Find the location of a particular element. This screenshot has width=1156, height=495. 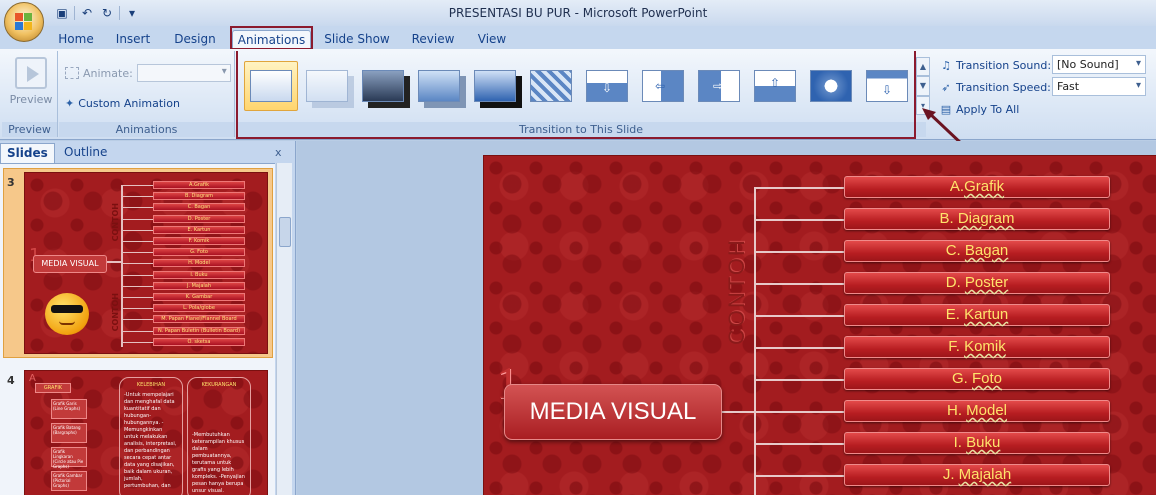

group-label-animations: Animations is located at coordinates (146, 129).